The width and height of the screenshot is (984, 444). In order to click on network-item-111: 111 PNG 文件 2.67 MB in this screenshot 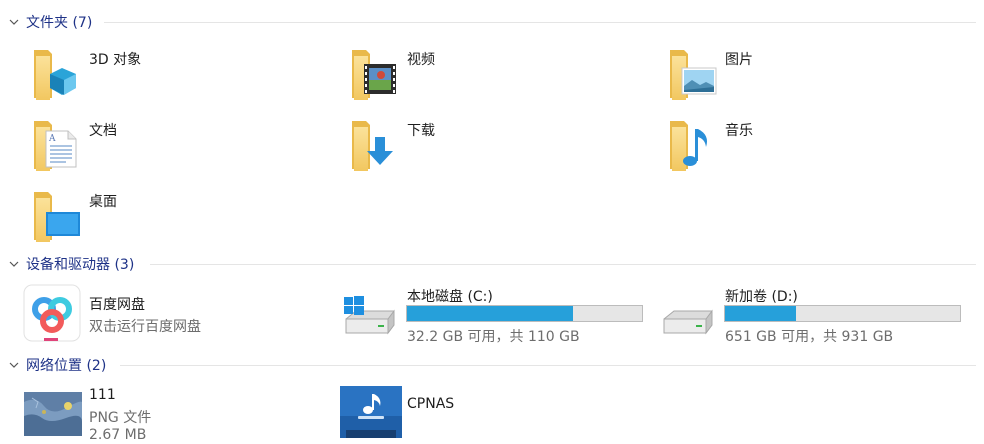, I will do `click(177, 414)`.